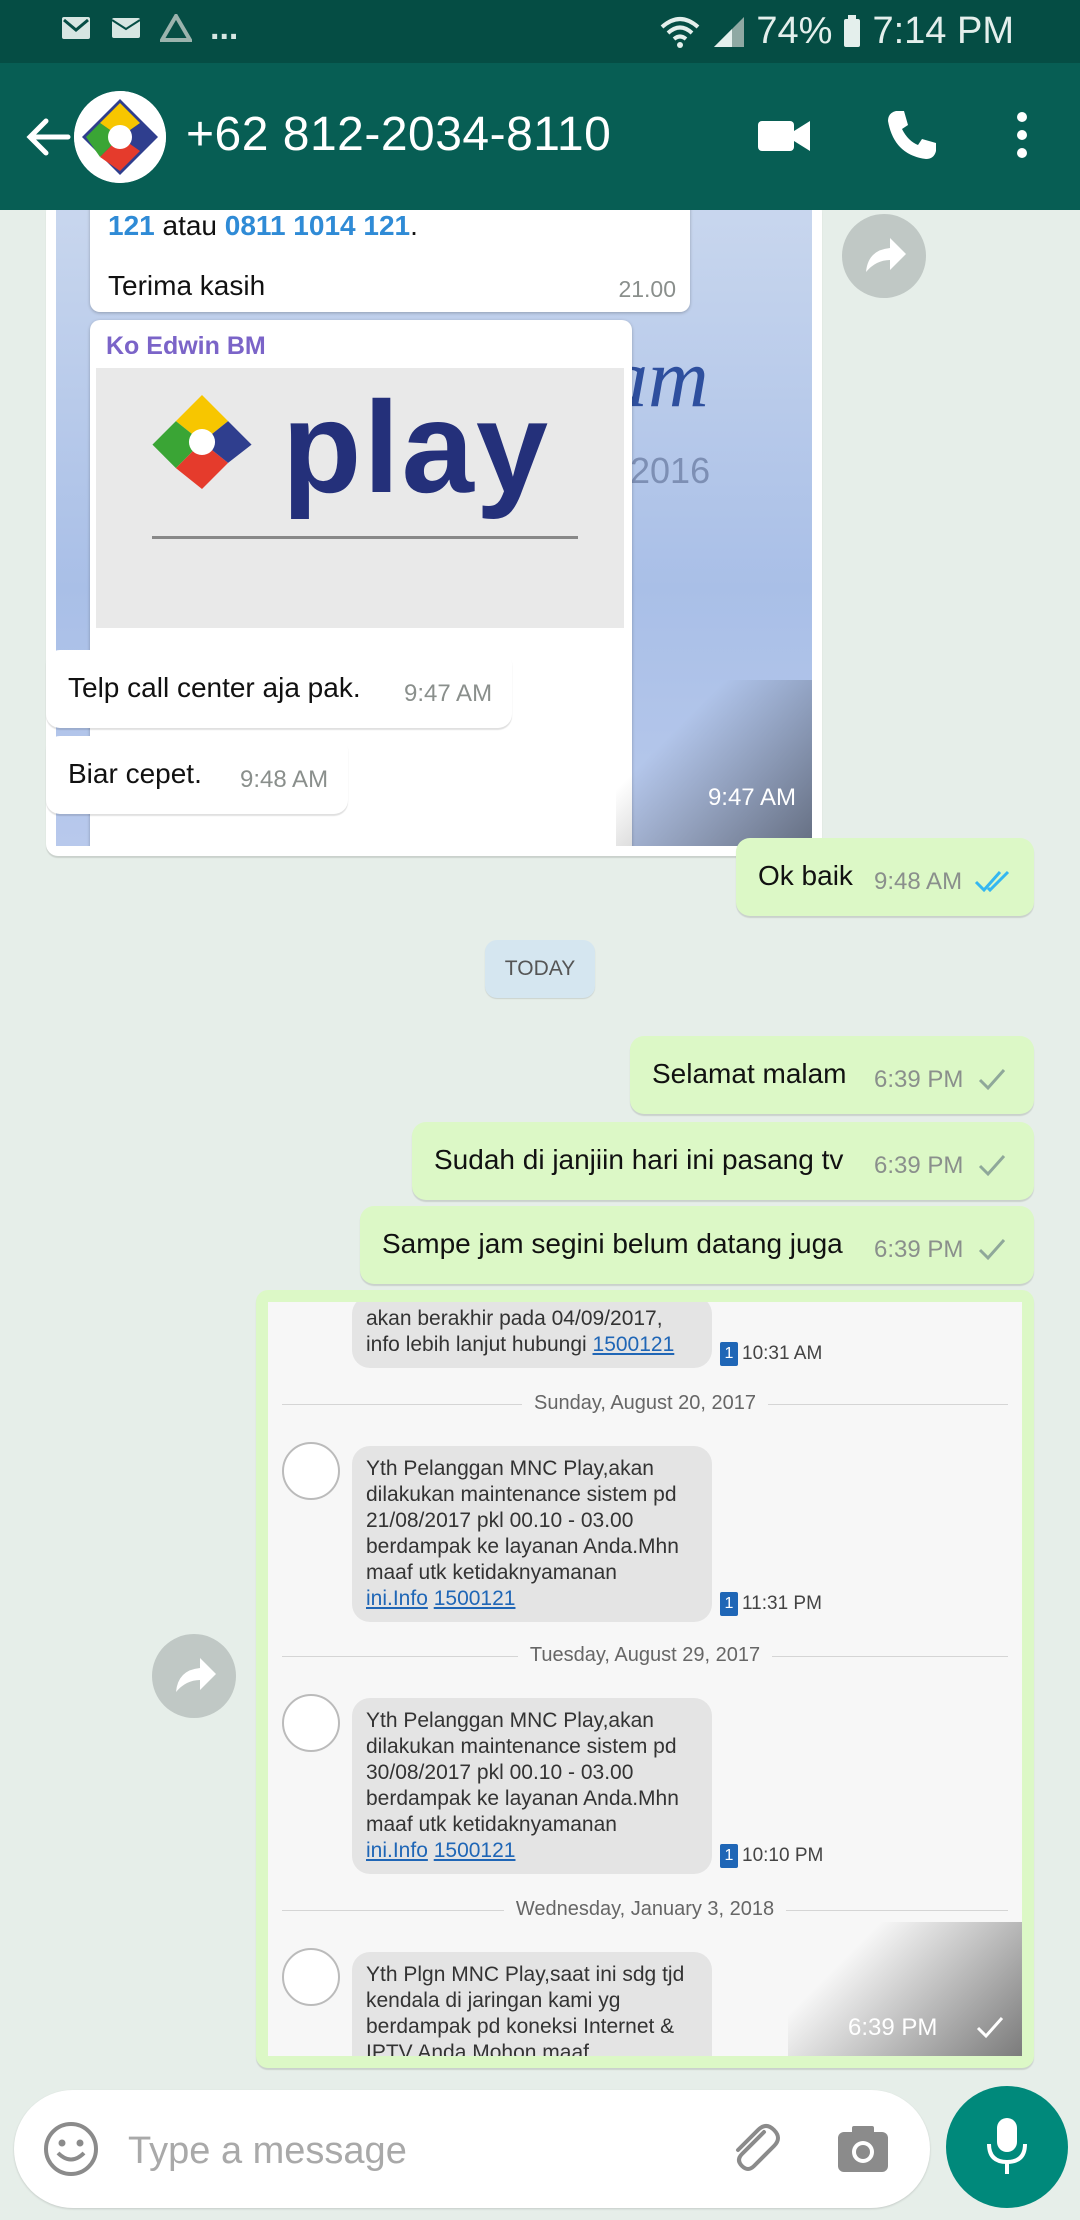 Image resolution: width=1080 pixels, height=2220 pixels. I want to click on sms-date-text: Sunday, August 20, 2017, so click(645, 1403).